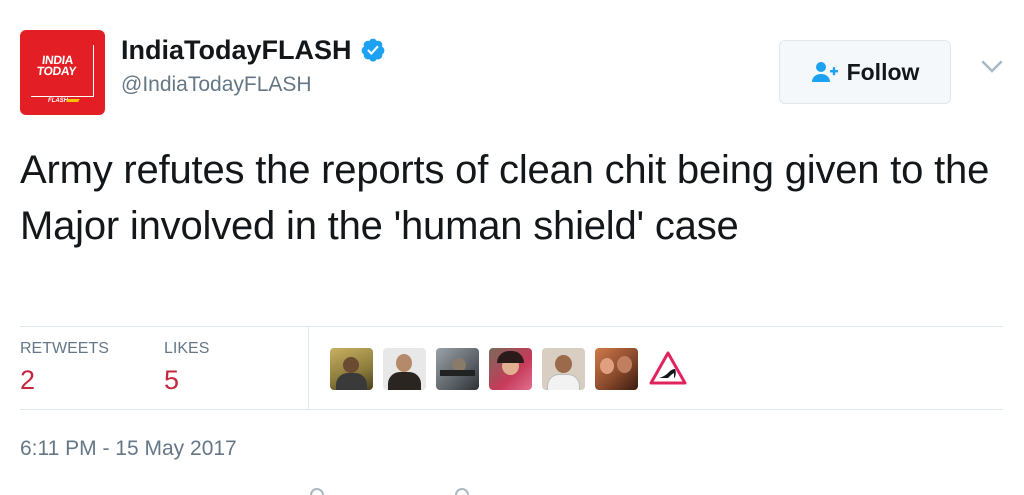 This screenshot has width=1024, height=495. Describe the element at coordinates (236, 50) in the screenshot. I see `display-name: IndiaTodayFLASH` at that location.